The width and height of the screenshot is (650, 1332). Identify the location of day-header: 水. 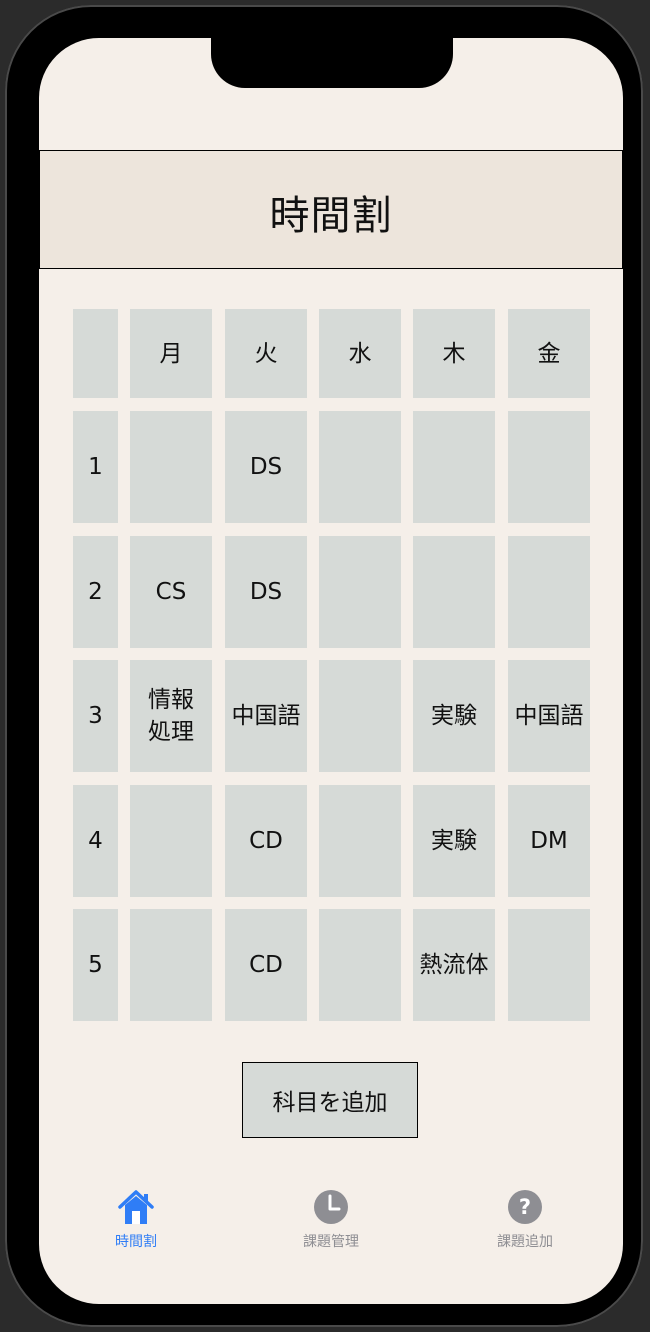
(360, 353).